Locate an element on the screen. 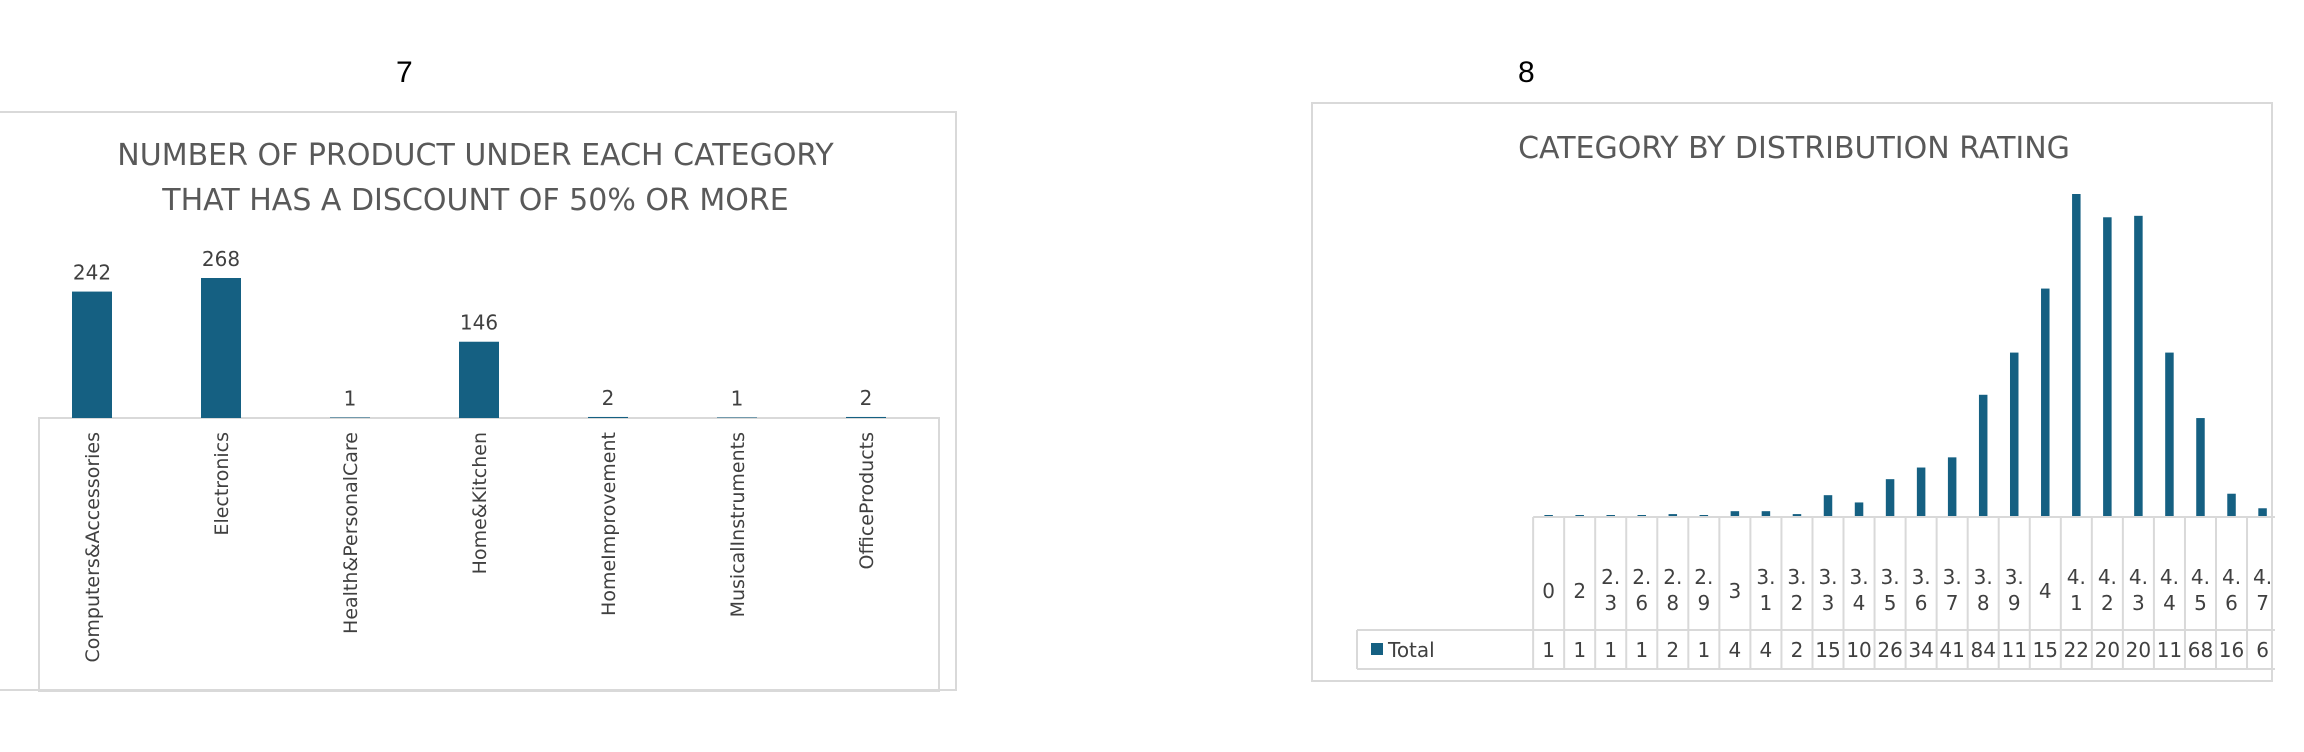 This screenshot has height=752, width=2304. category-tick-label: Home&Kitchen is located at coordinates (480, 503).